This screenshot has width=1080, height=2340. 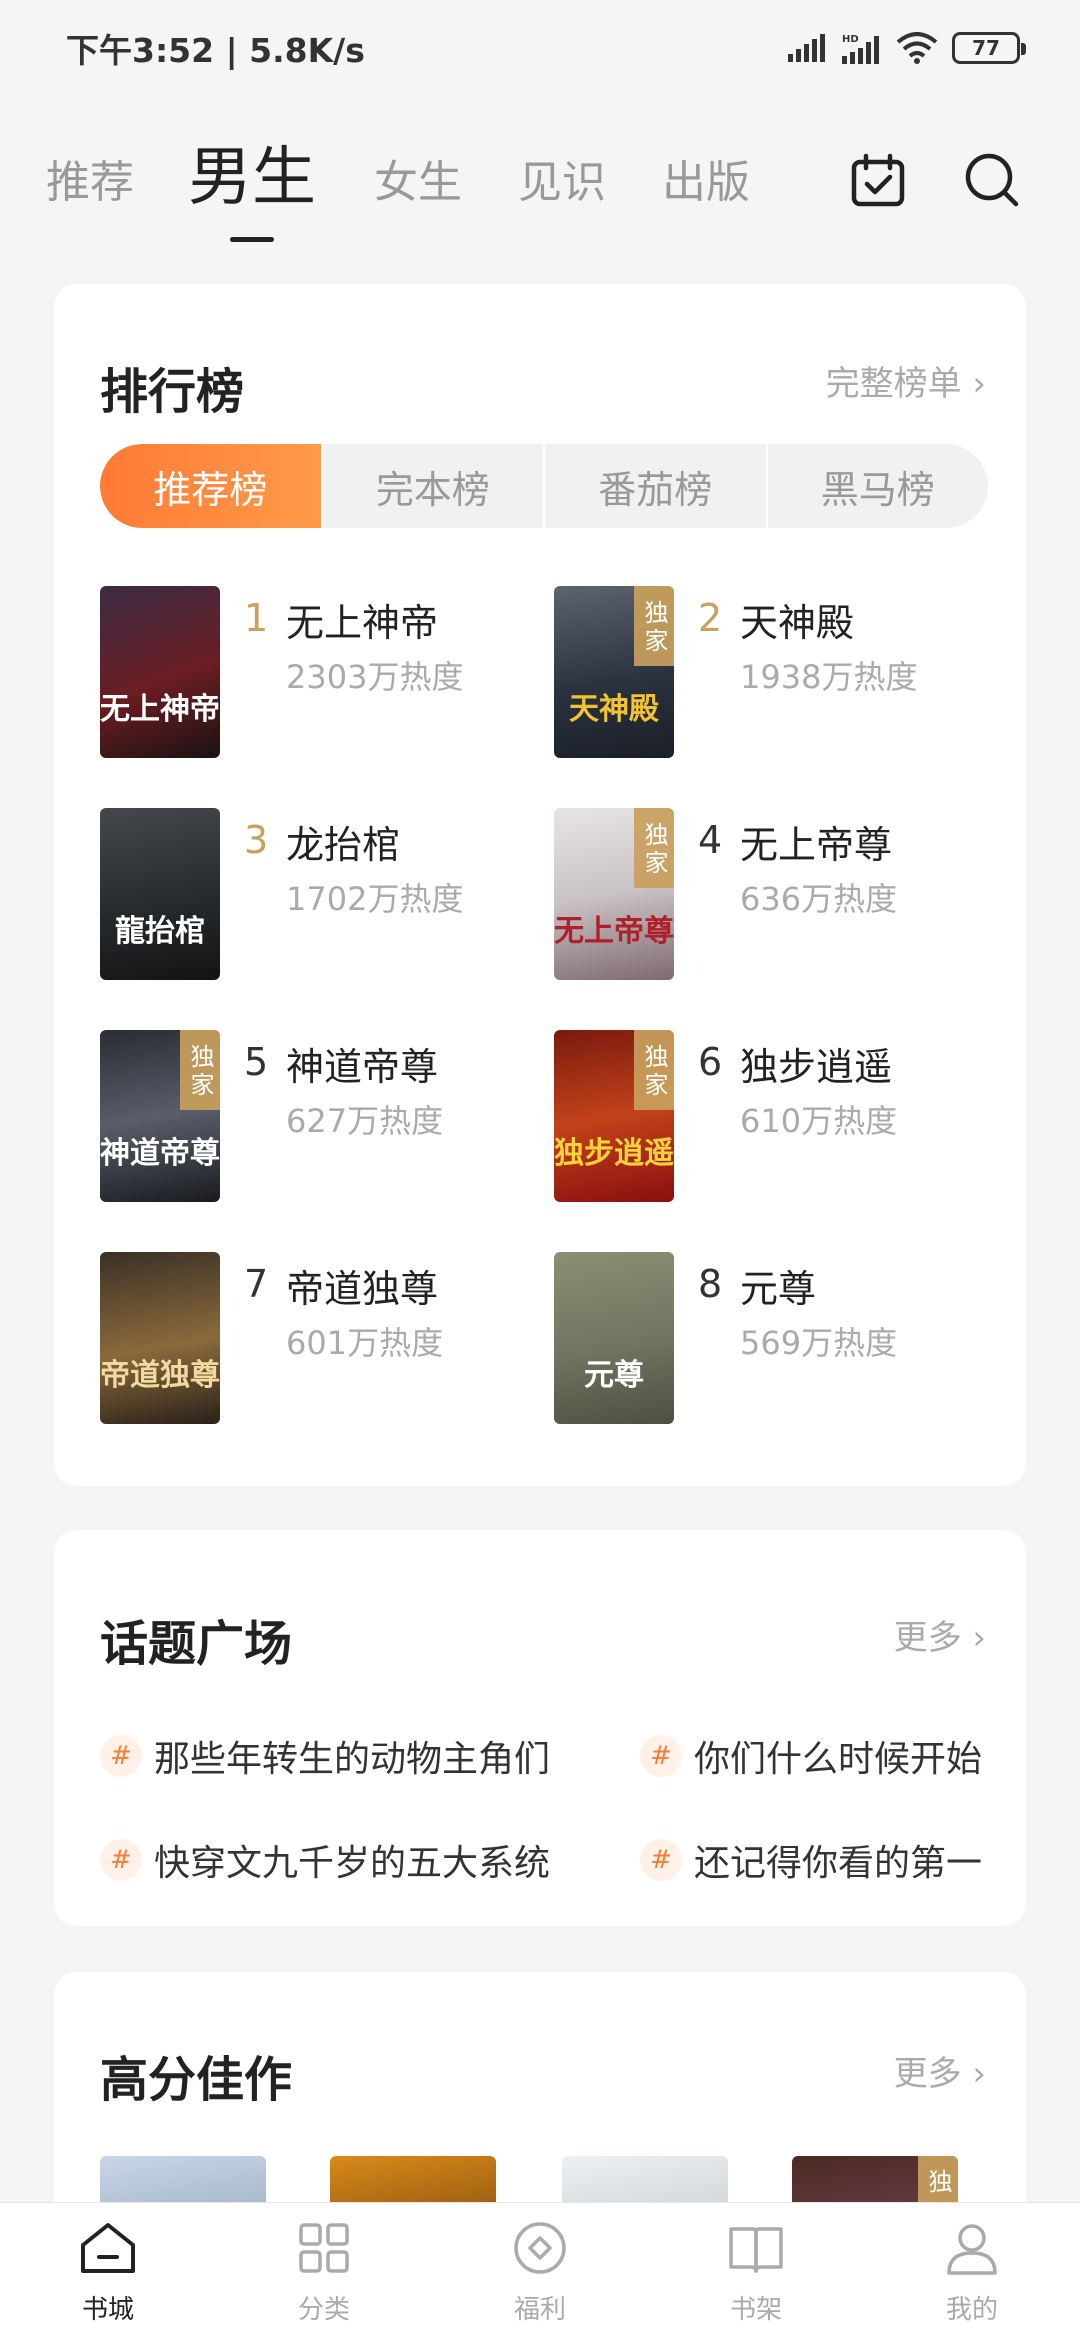 I want to click on book-title: 无上神帝, so click(x=362, y=619).